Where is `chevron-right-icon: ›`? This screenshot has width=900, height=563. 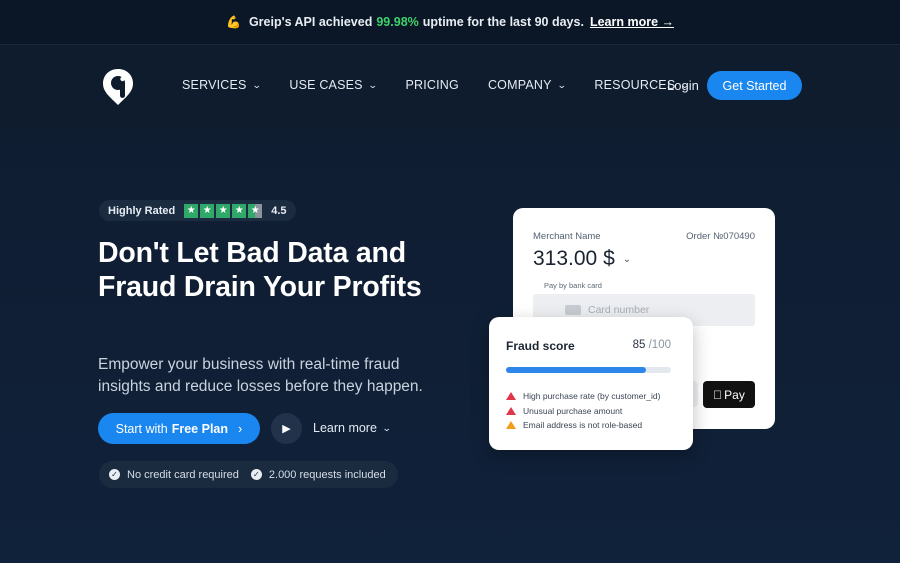
chevron-right-icon: › is located at coordinates (240, 428).